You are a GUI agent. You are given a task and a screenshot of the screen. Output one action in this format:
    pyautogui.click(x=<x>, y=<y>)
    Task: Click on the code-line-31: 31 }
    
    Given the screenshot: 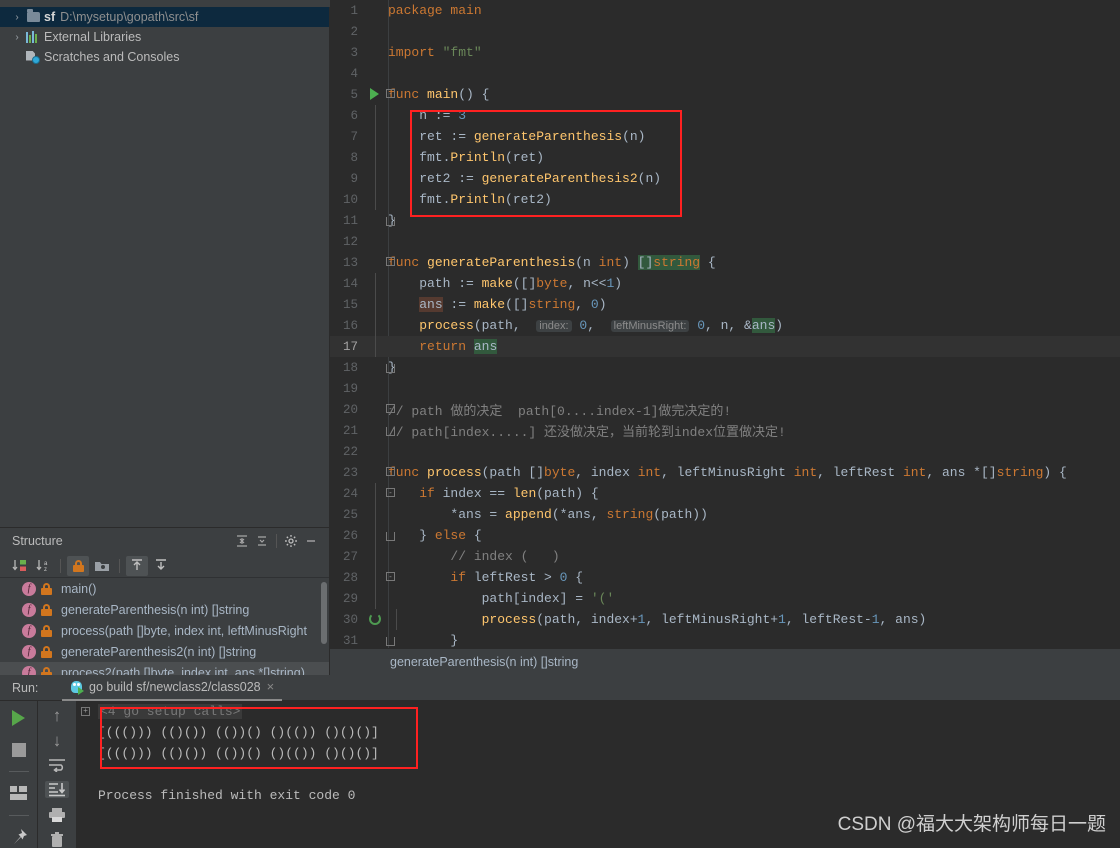 What is the action you would take?
    pyautogui.click(x=725, y=639)
    